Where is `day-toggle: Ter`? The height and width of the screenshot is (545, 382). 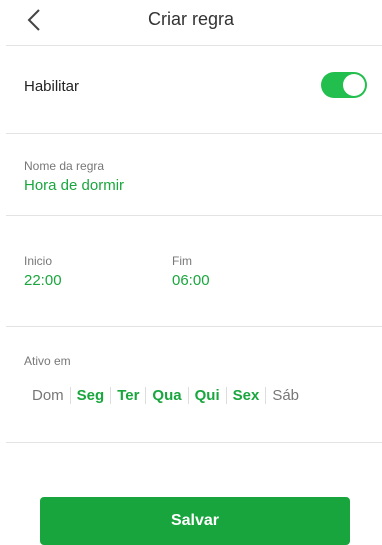 day-toggle: Ter is located at coordinates (128, 395).